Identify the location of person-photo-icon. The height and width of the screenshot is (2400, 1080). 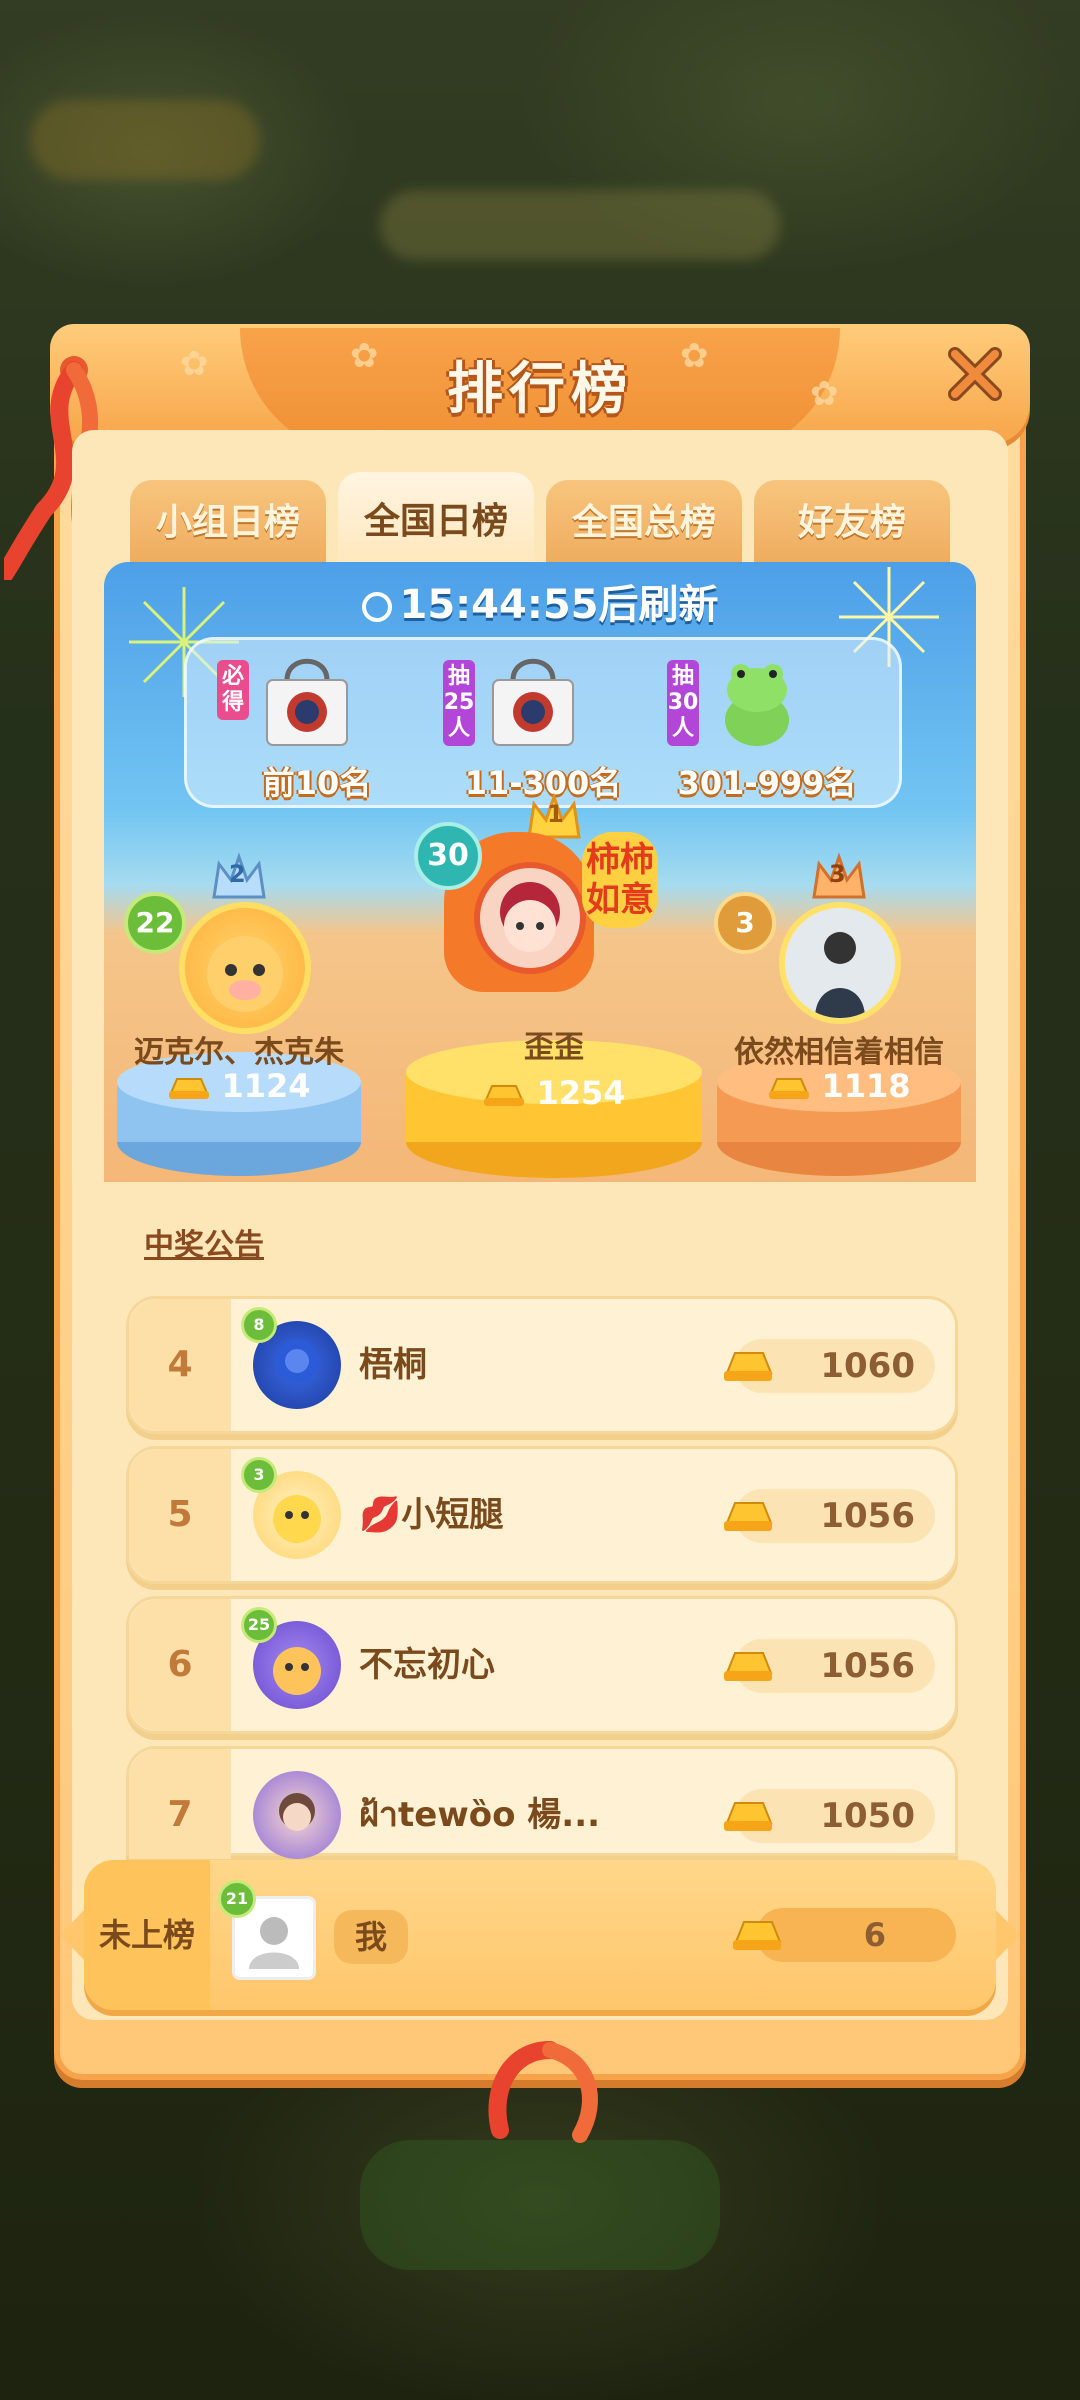
(840, 963).